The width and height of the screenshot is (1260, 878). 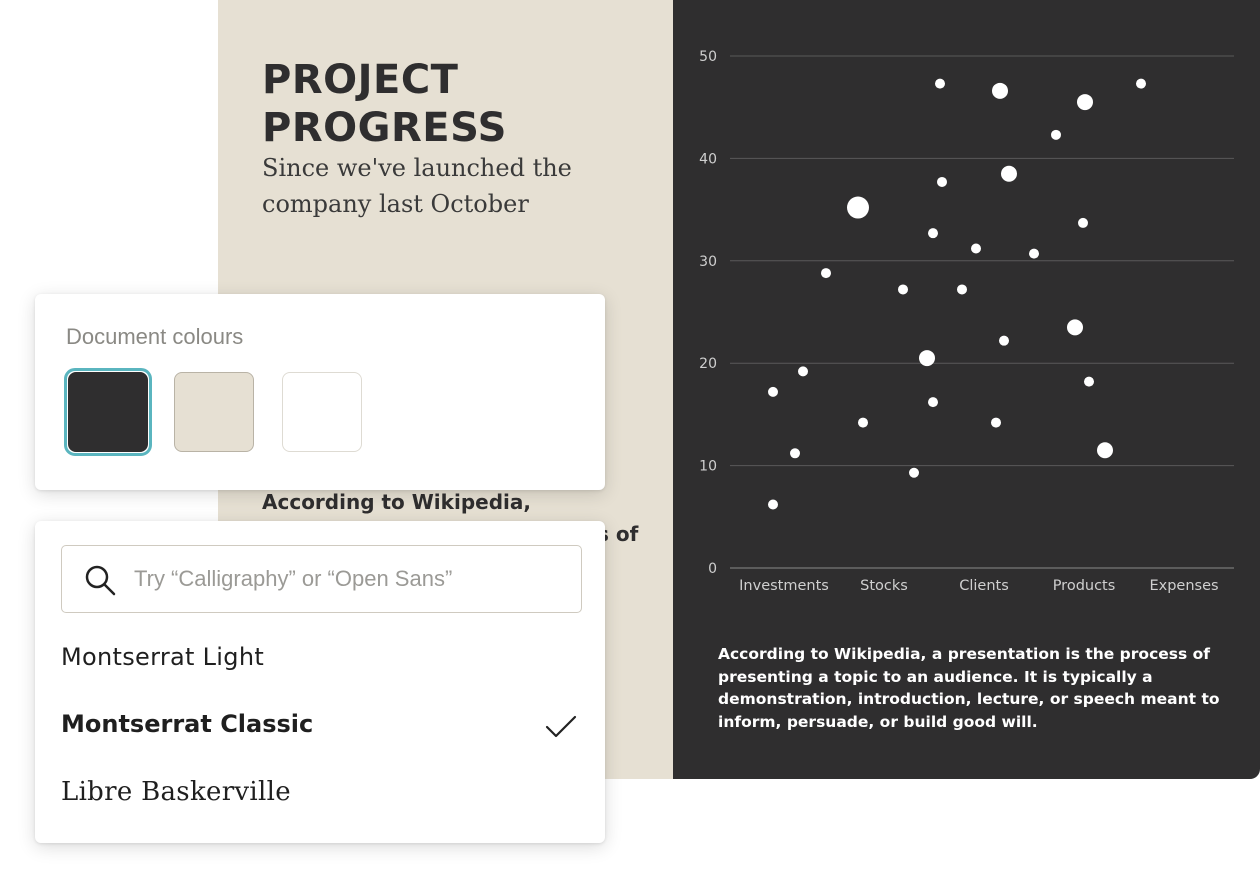 I want to click on font-search-box, so click(x=321, y=579).